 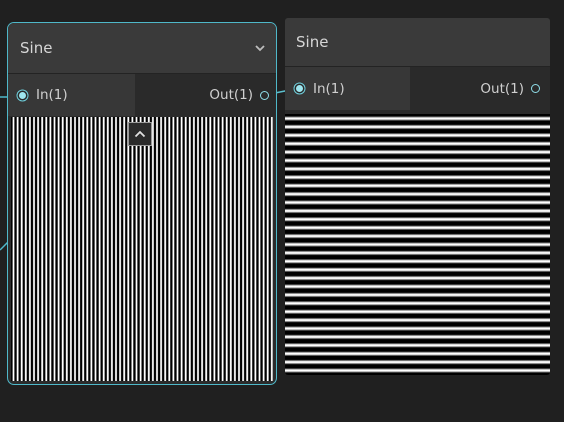 I want to click on chevron-down-icon, so click(x=260, y=48).